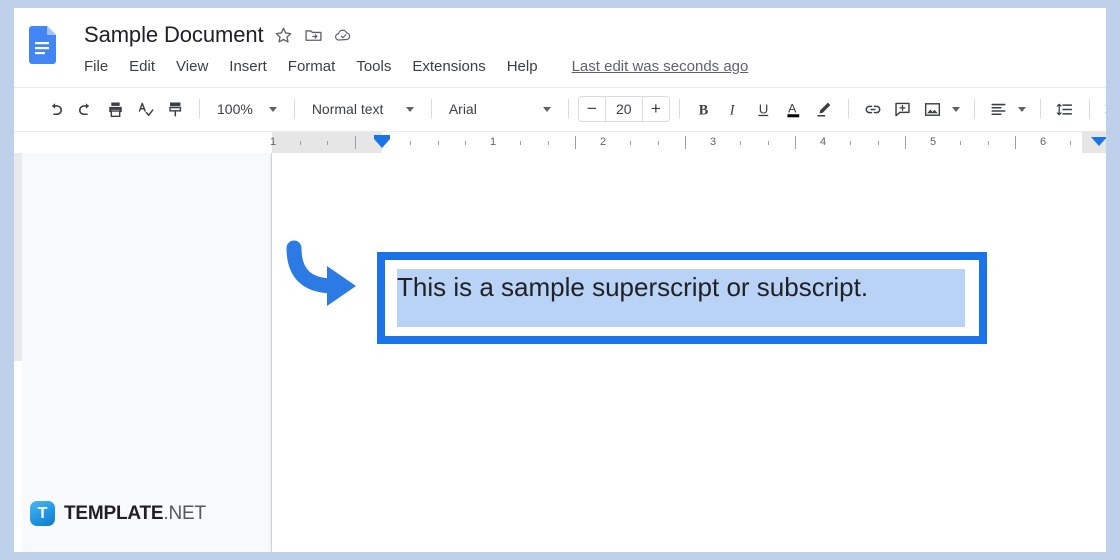  I want to click on undo-icon, so click(55, 109).